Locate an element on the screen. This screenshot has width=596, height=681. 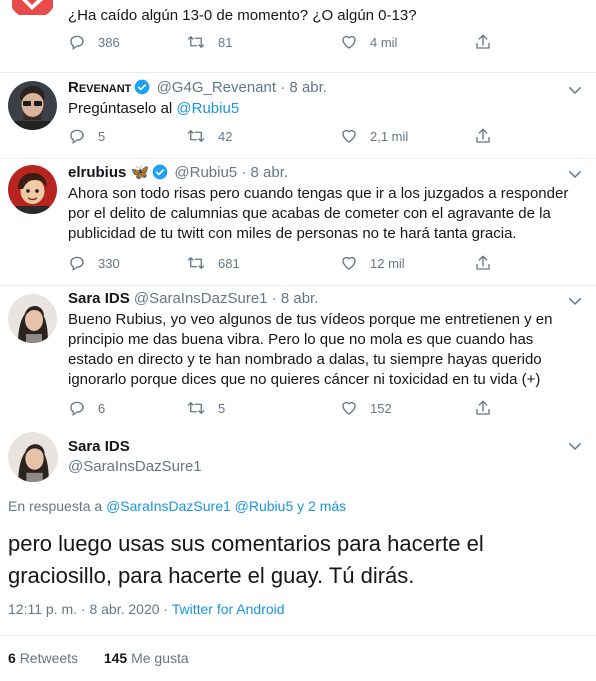
tweet-source: Twitter for Android is located at coordinates (228, 609).